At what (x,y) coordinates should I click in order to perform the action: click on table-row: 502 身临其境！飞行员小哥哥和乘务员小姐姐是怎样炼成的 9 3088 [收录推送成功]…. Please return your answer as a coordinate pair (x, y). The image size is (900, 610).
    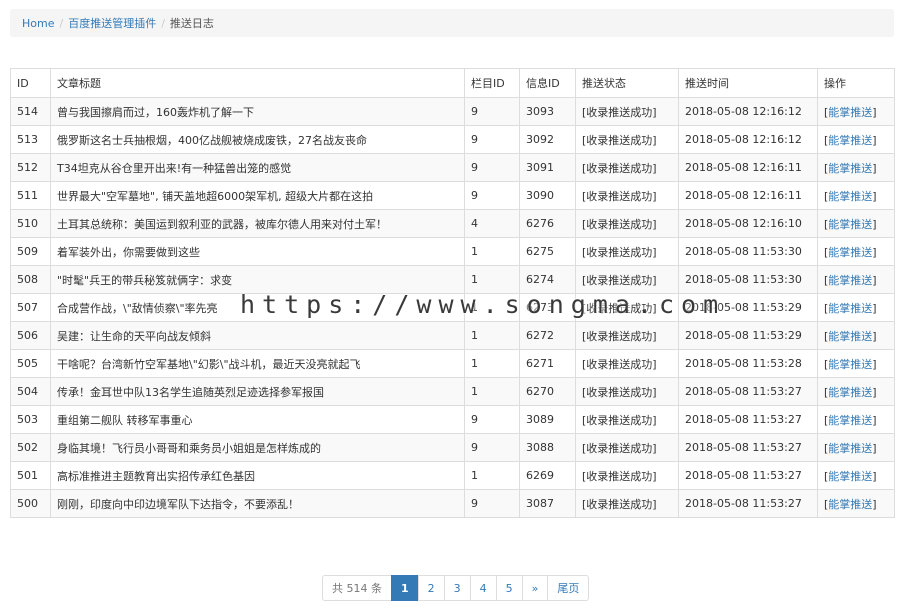
    Looking at the image, I should click on (452, 447).